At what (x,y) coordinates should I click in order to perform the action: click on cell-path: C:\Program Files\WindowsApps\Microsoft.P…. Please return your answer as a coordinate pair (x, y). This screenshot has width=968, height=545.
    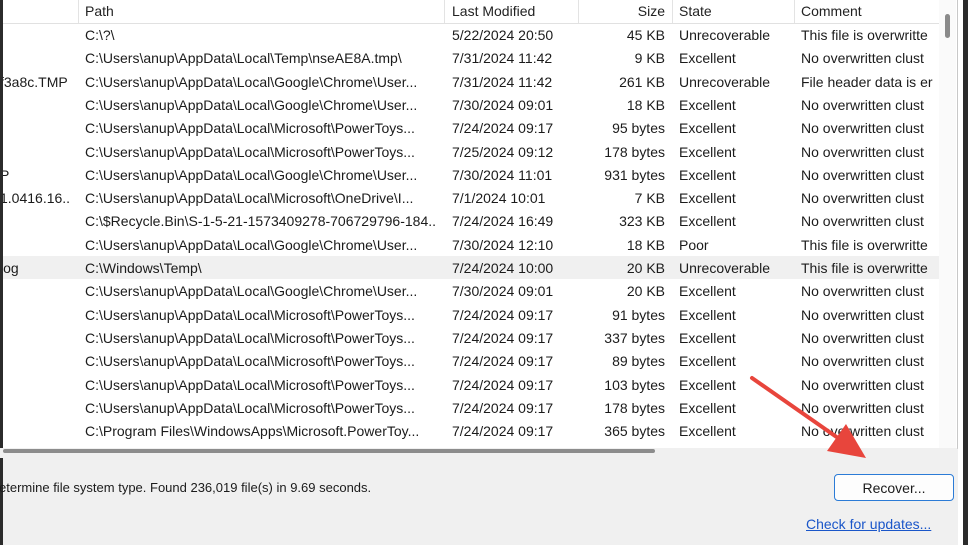
    Looking at the image, I should click on (252, 431).